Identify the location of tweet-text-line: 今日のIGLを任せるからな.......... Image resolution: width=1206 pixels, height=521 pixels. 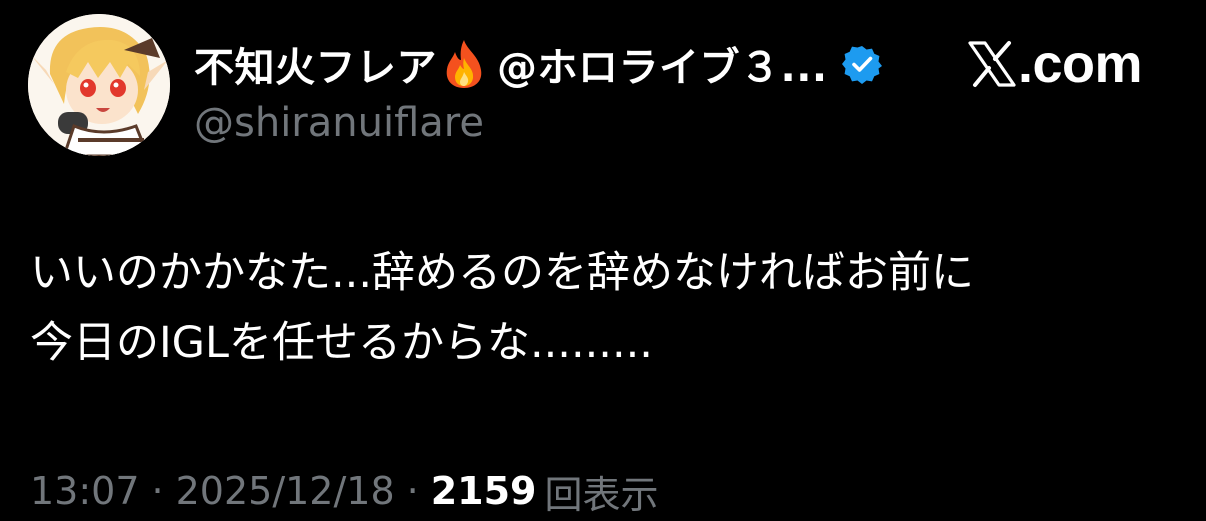
(341, 343).